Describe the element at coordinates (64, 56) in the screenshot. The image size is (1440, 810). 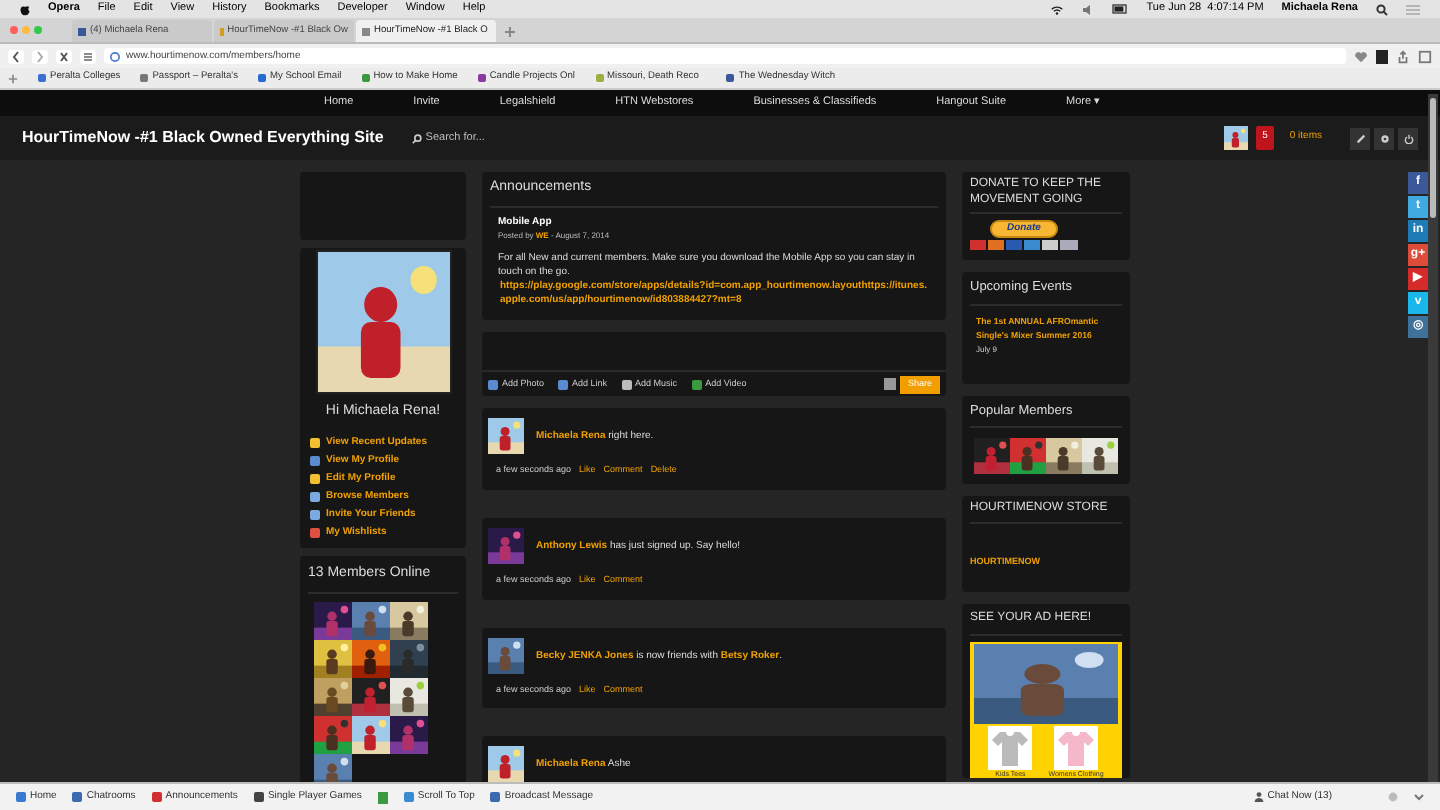
I see `close-icon` at that location.